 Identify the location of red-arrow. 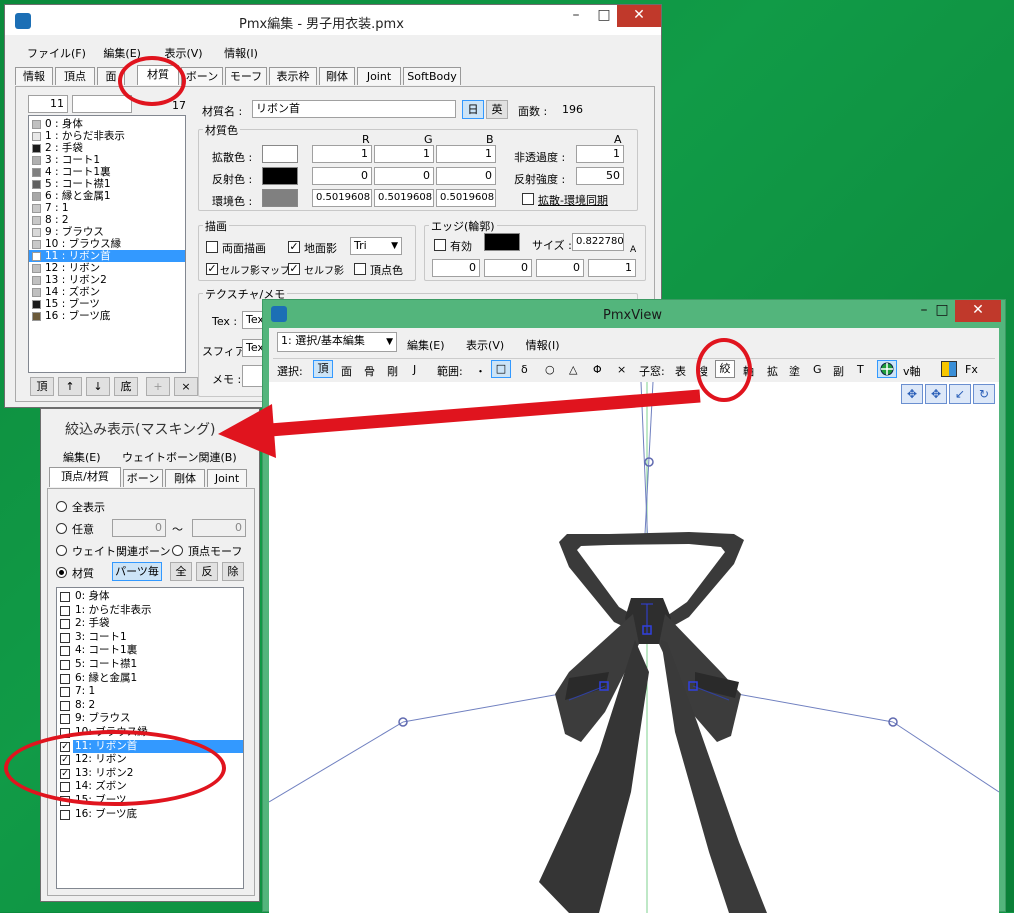
(459, 423).